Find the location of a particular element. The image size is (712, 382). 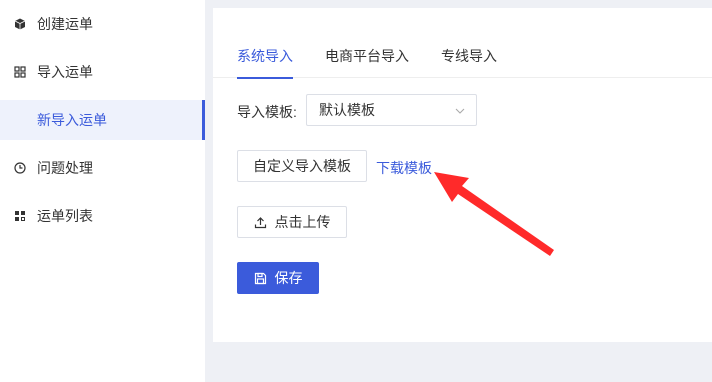

sidebar-item-issue-handling: 问题处理 is located at coordinates (102, 168).